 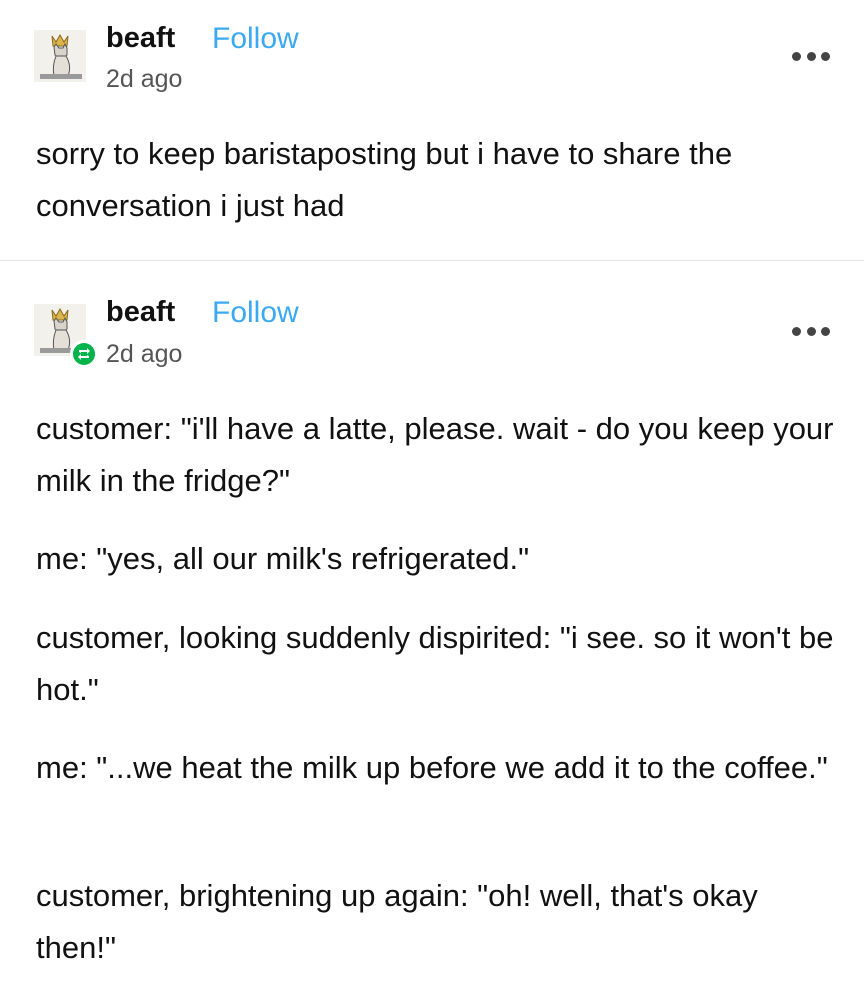 I want to click on cat-with-crown-avatar-icon, so click(x=60, y=56).